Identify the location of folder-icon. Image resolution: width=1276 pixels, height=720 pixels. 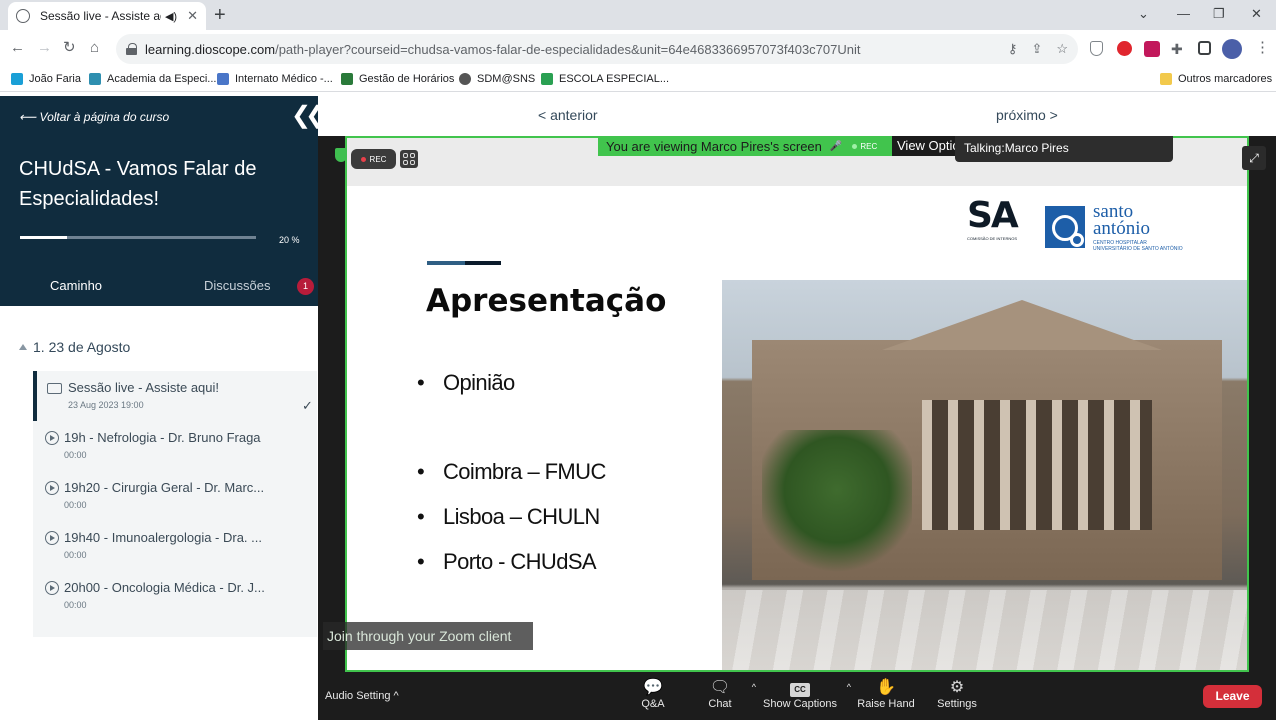
(1166, 79).